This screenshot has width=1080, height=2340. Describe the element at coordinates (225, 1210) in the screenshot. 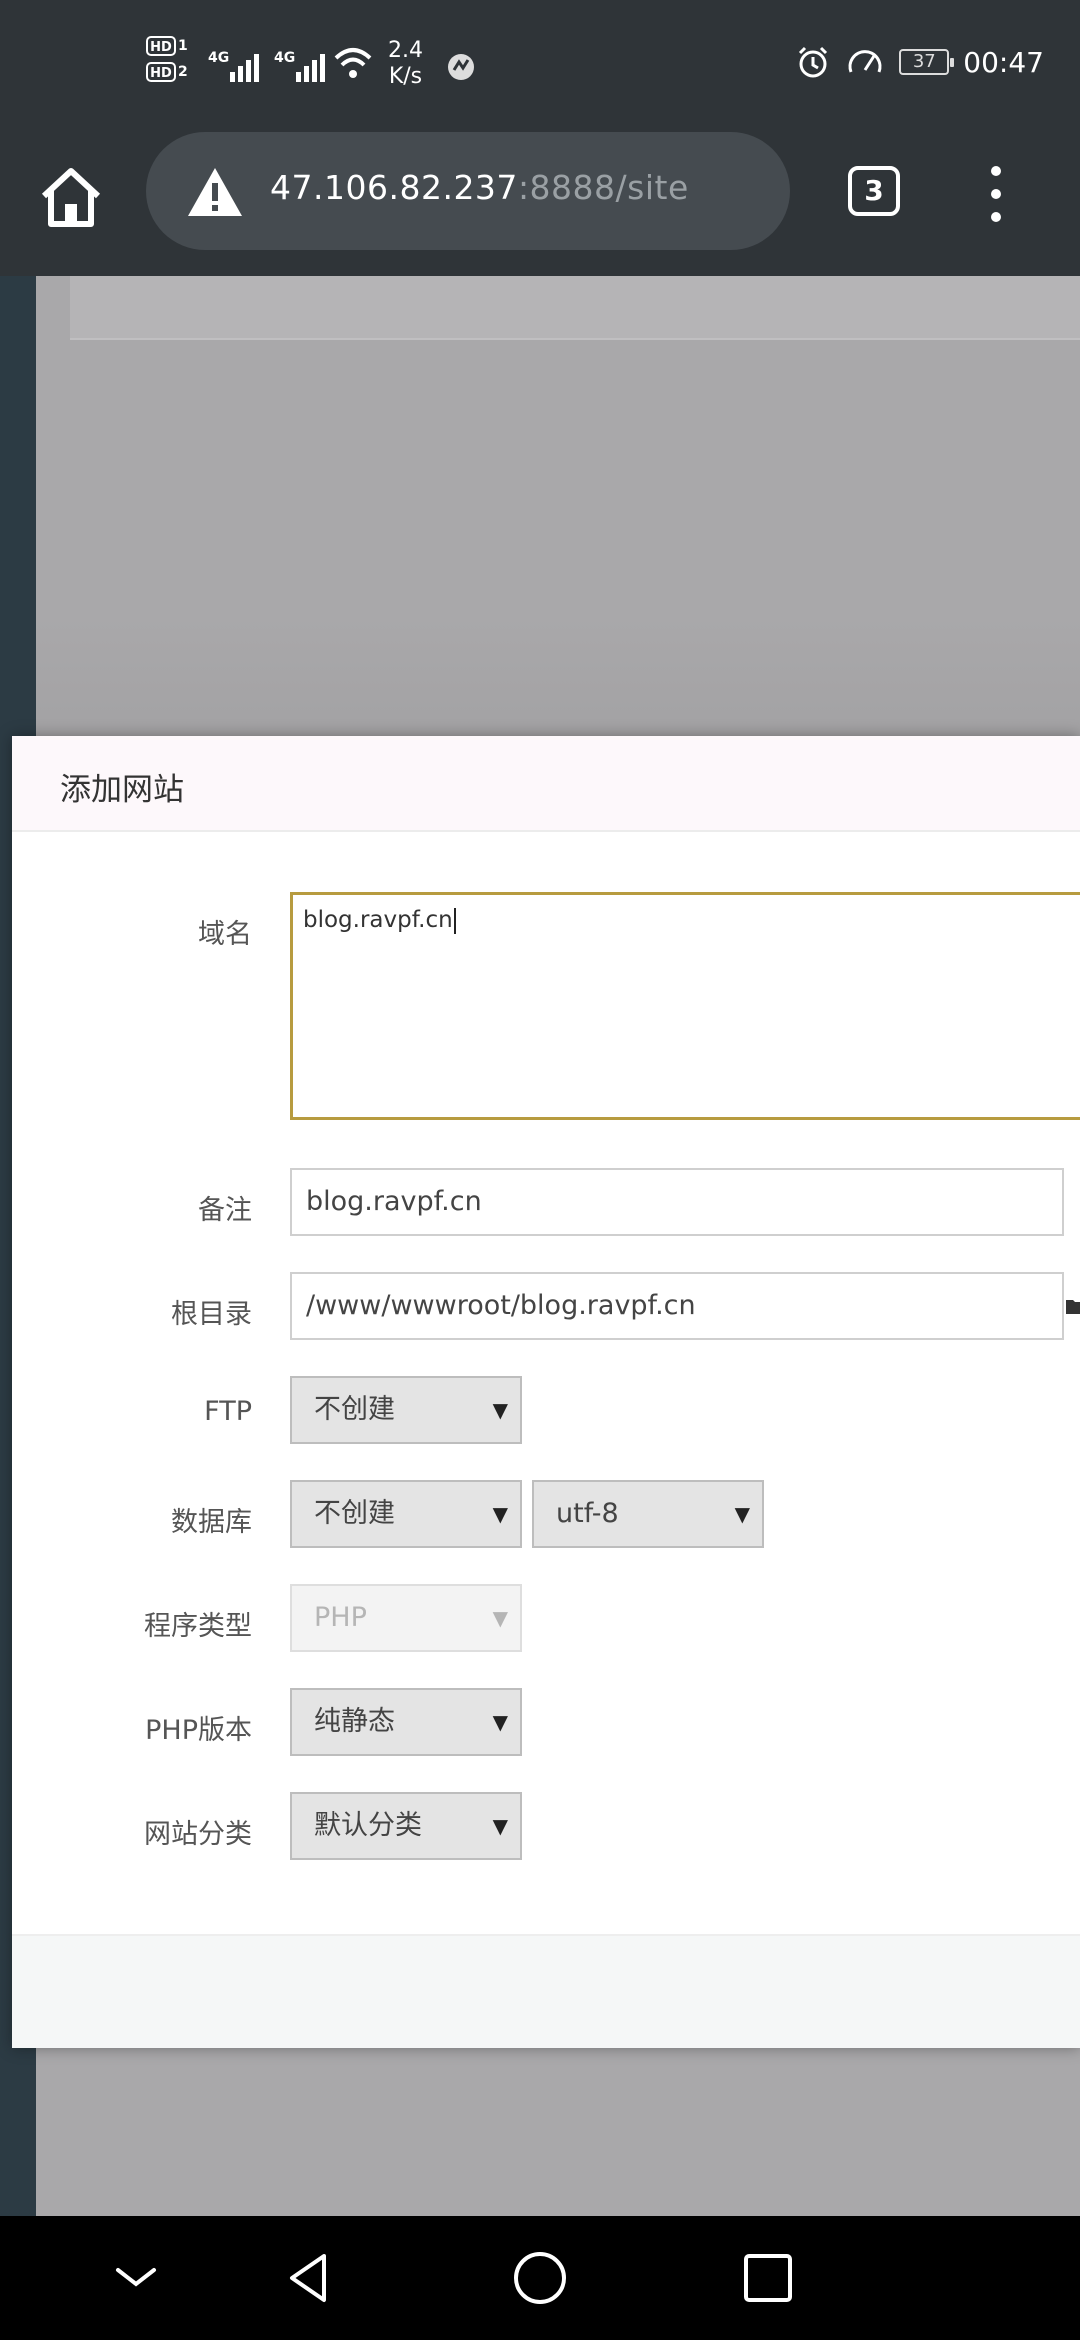

I see `remark-label: 备注` at that location.